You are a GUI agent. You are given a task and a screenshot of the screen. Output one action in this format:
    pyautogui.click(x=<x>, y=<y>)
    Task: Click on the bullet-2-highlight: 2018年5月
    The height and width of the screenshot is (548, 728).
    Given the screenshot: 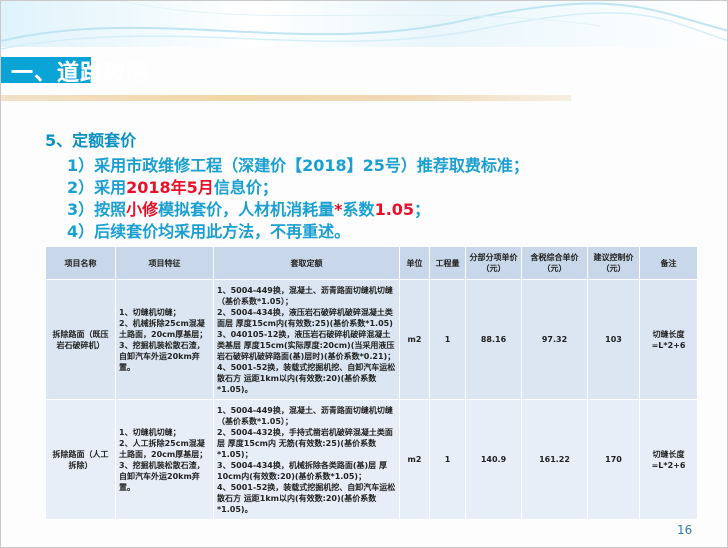 What is the action you would take?
    pyautogui.click(x=170, y=187)
    